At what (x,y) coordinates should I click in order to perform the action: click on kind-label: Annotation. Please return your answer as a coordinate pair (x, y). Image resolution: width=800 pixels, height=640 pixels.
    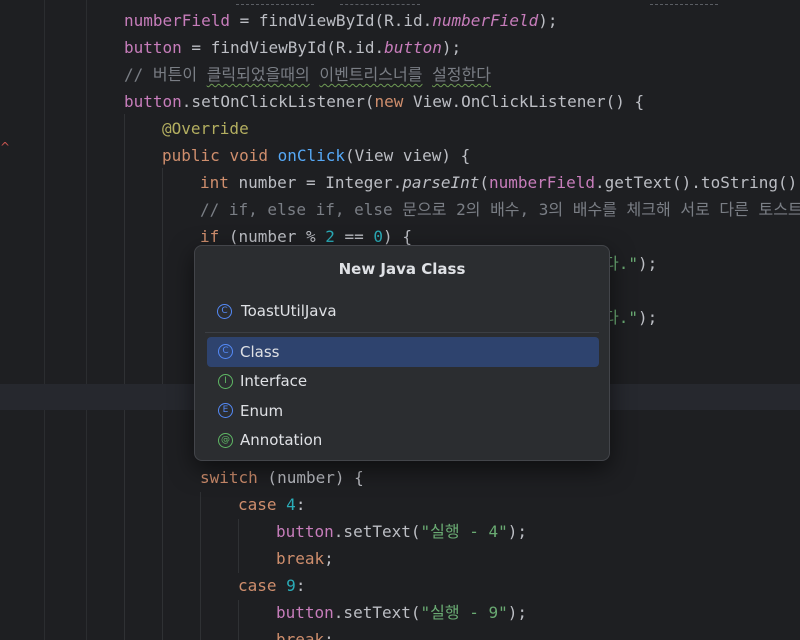
    Looking at the image, I should click on (281, 440).